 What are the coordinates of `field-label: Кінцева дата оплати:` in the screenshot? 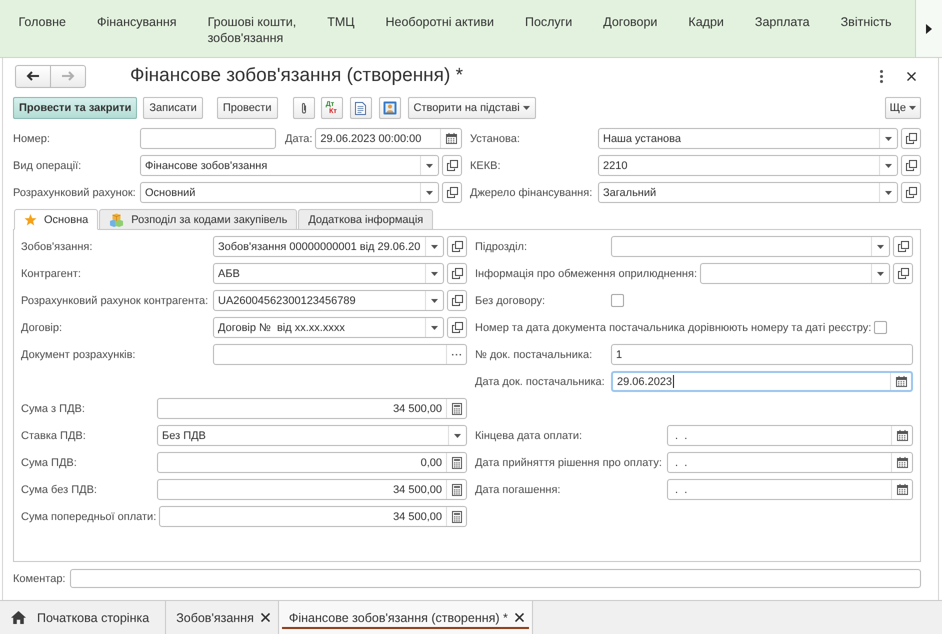 It's located at (528, 436).